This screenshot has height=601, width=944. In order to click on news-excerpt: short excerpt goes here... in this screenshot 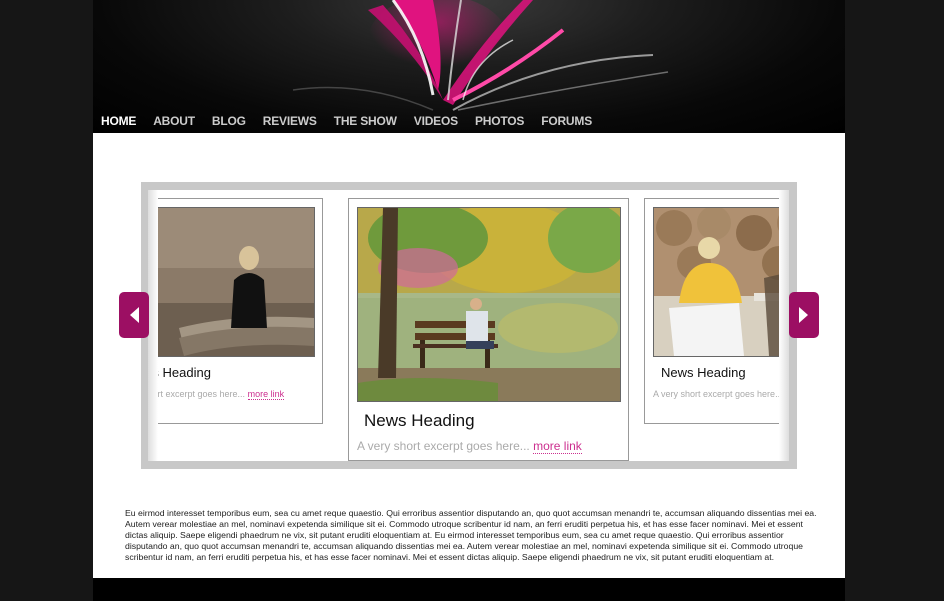, I will do `click(197, 394)`.